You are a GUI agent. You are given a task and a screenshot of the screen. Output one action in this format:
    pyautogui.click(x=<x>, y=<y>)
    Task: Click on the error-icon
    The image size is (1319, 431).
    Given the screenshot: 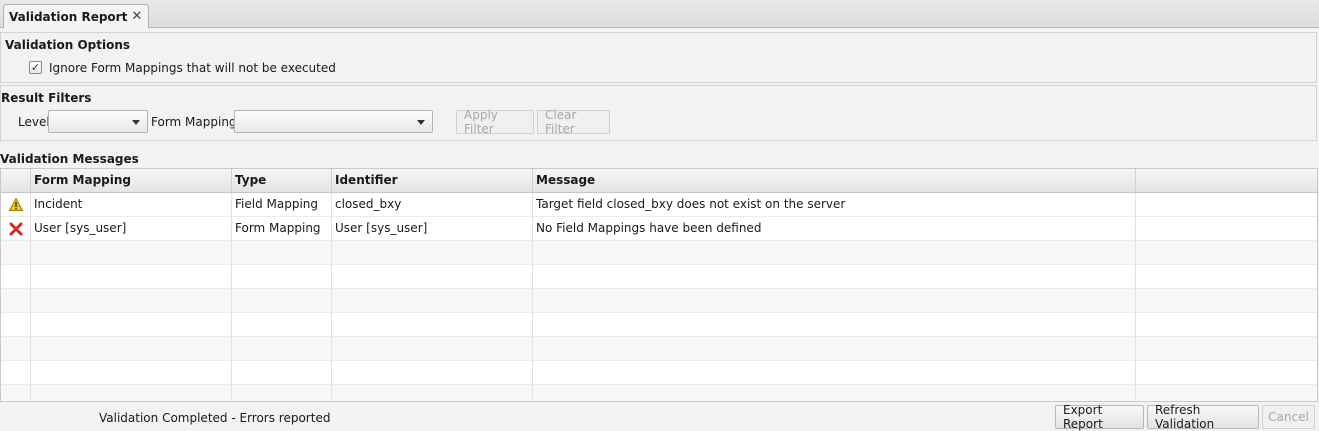 What is the action you would take?
    pyautogui.click(x=15, y=228)
    